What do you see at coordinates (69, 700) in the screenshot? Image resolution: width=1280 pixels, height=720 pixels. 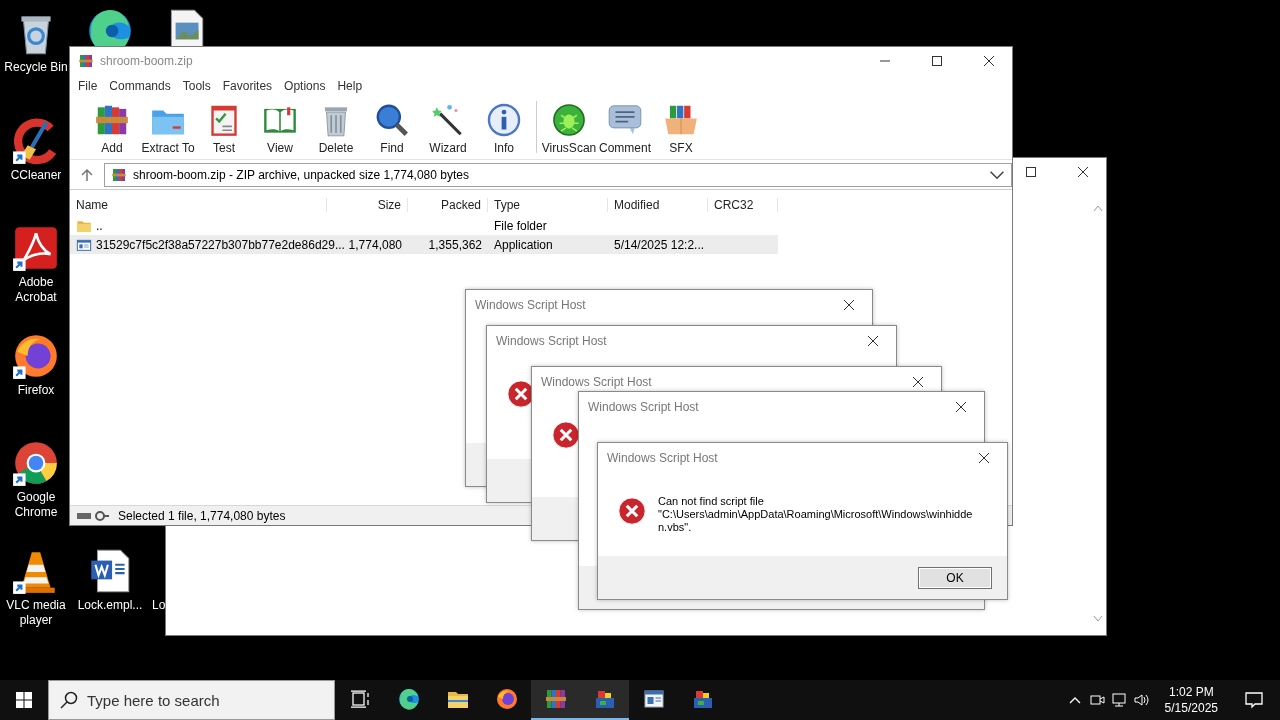 I see `search-icon` at bounding box center [69, 700].